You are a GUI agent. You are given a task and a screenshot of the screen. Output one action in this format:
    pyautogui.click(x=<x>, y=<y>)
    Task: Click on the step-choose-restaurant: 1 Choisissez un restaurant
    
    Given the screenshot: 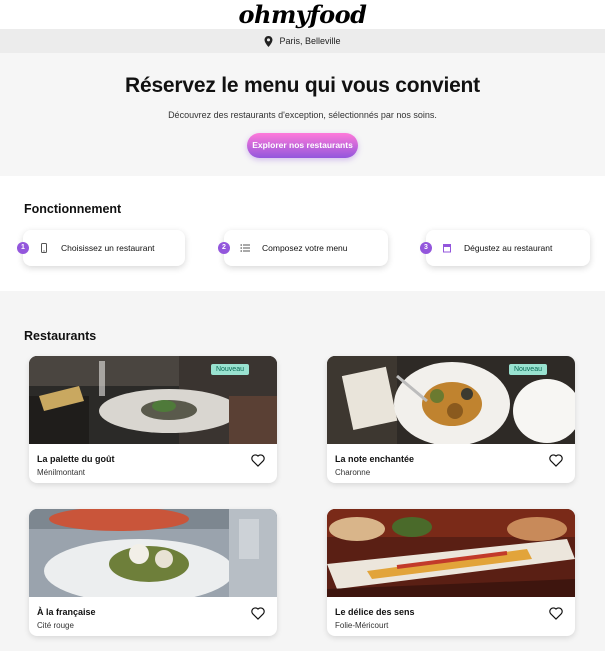 What is the action you would take?
    pyautogui.click(x=101, y=248)
    